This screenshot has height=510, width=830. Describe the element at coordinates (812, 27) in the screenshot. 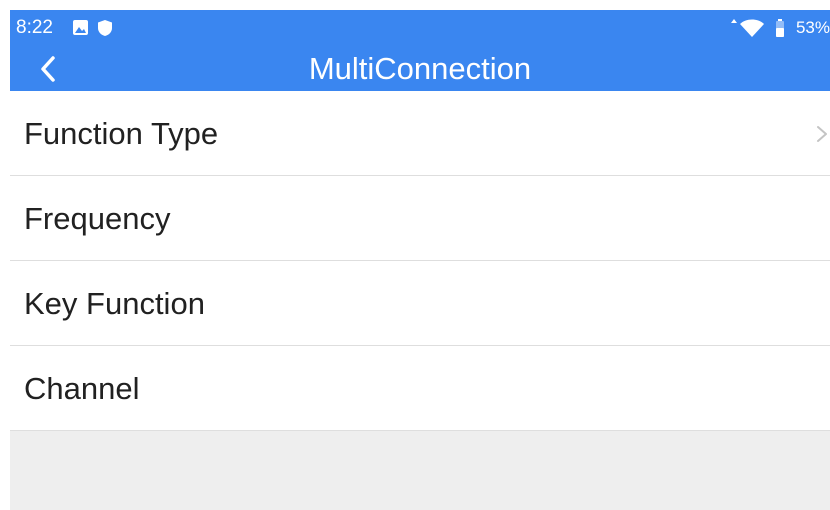

I see `battery-percentage: 53%` at that location.